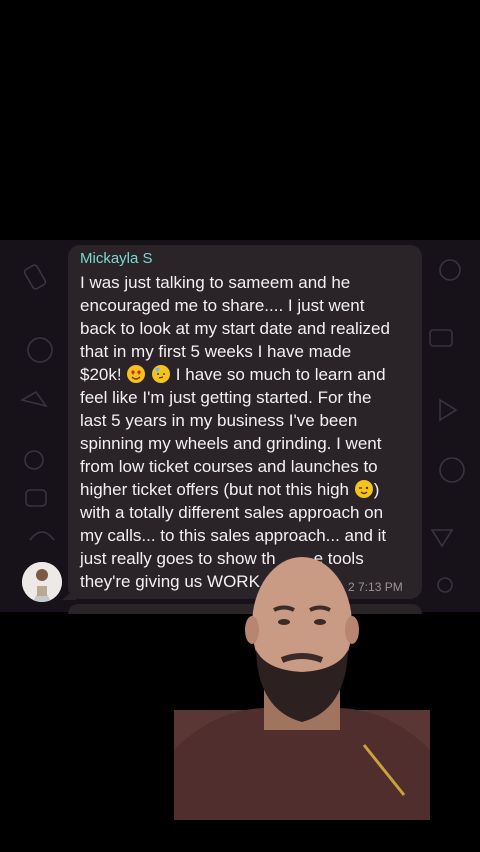 The height and width of the screenshot is (852, 480). Describe the element at coordinates (161, 374) in the screenshot. I see `partying-face-emoji-icon` at that location.